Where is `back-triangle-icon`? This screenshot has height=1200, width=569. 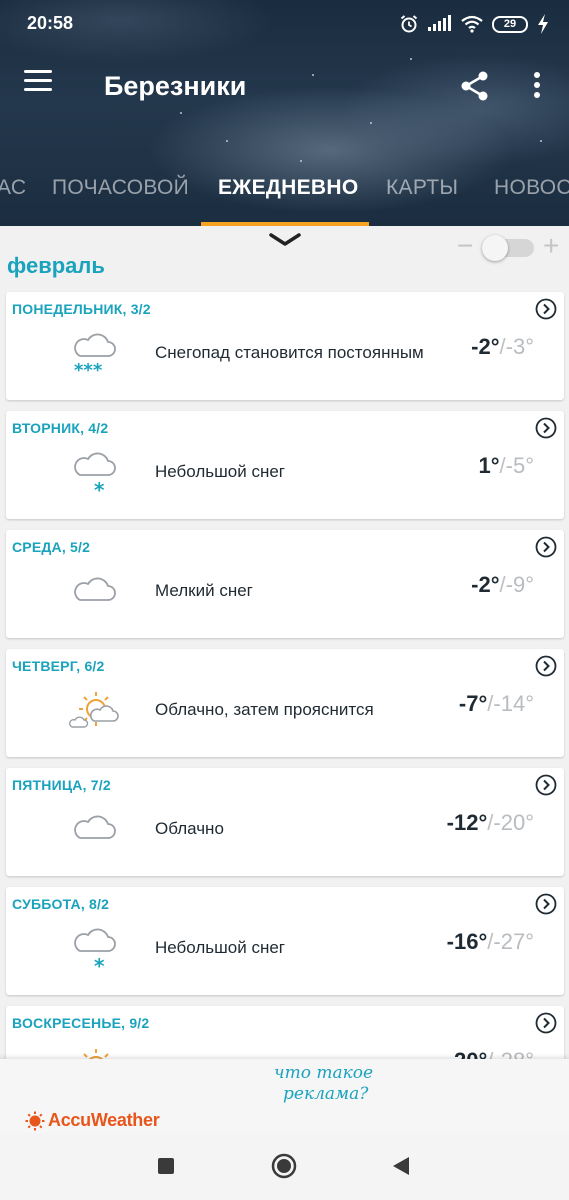
back-triangle-icon is located at coordinates (401, 1166).